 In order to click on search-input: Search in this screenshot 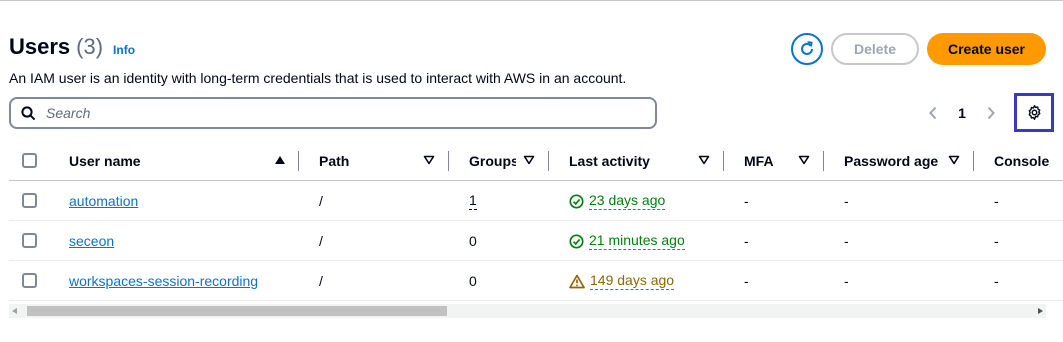, I will do `click(333, 113)`.